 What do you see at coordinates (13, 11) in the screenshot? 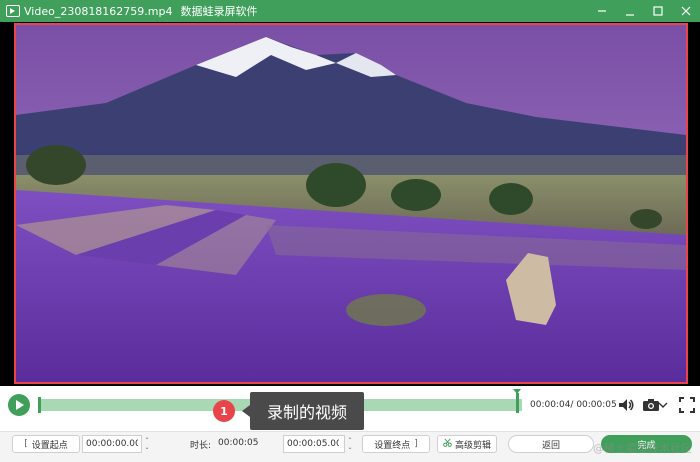
I see `video-file-icon` at bounding box center [13, 11].